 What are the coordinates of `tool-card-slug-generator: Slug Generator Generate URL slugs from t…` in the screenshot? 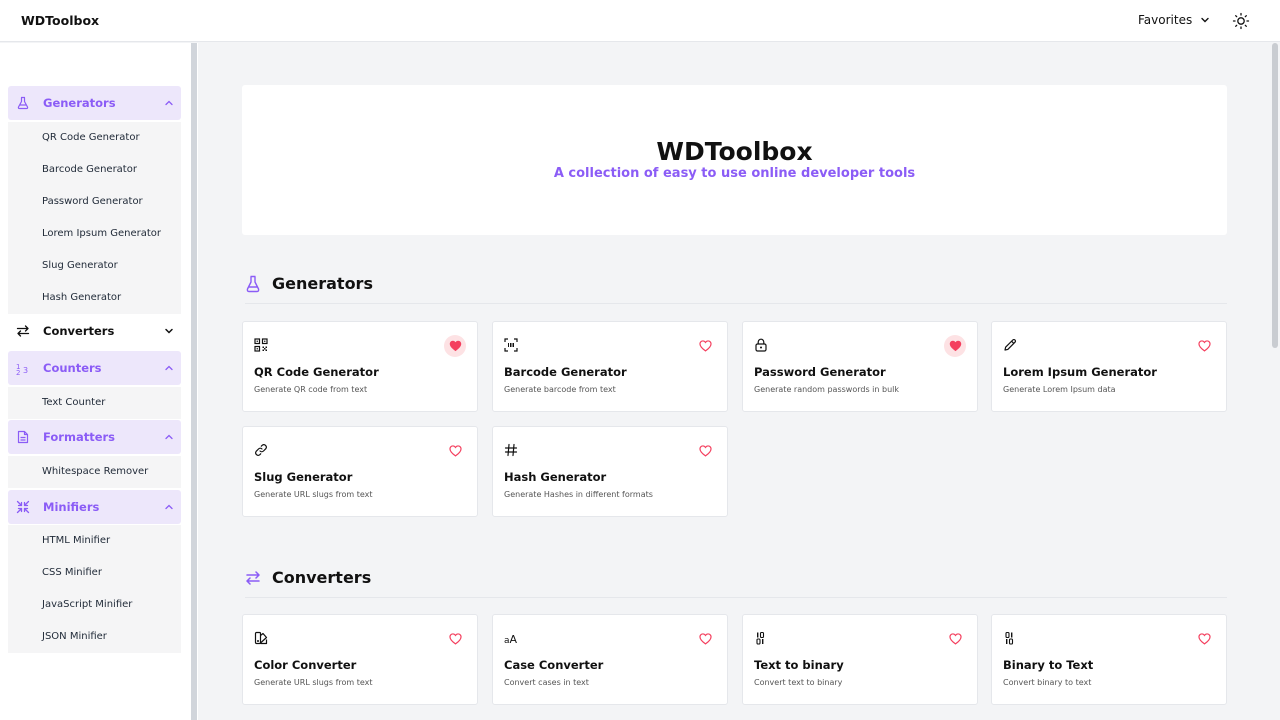 It's located at (360, 471).